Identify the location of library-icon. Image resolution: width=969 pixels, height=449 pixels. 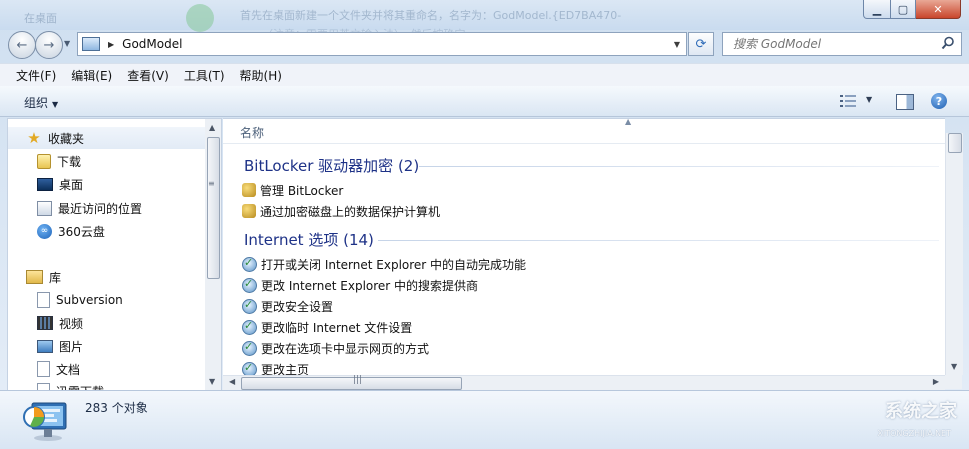
(34, 277).